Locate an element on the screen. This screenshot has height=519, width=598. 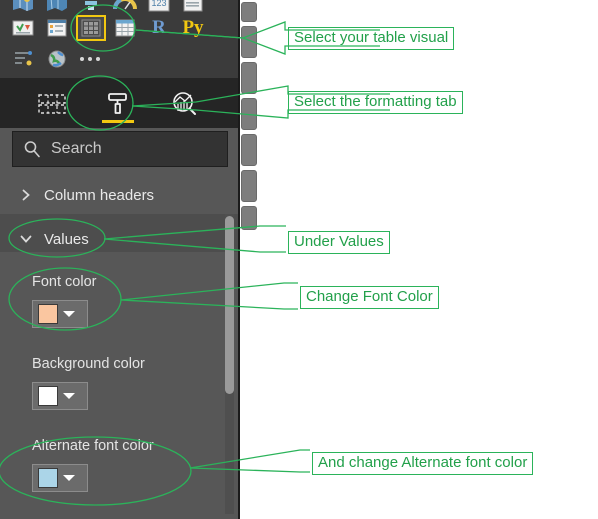
analytics-magnifier-icon is located at coordinates (184, 103).